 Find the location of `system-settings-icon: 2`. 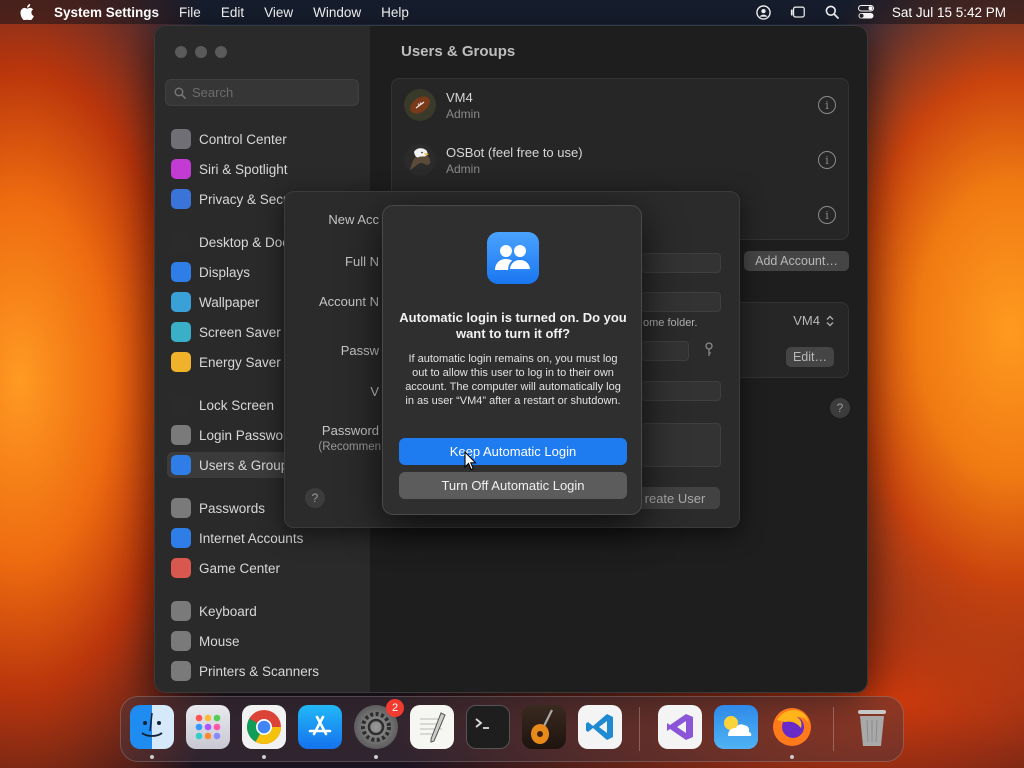

system-settings-icon: 2 is located at coordinates (379, 724).